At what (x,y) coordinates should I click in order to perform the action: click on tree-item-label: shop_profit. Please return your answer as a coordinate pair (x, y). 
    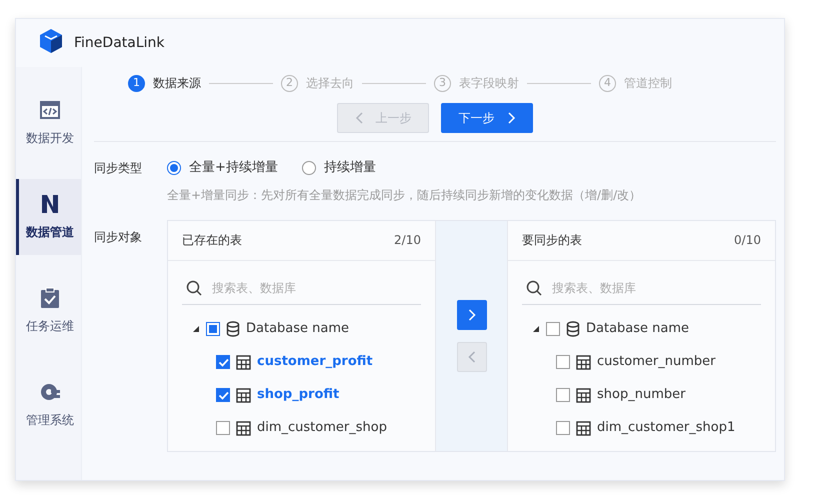
    Looking at the image, I should click on (298, 395).